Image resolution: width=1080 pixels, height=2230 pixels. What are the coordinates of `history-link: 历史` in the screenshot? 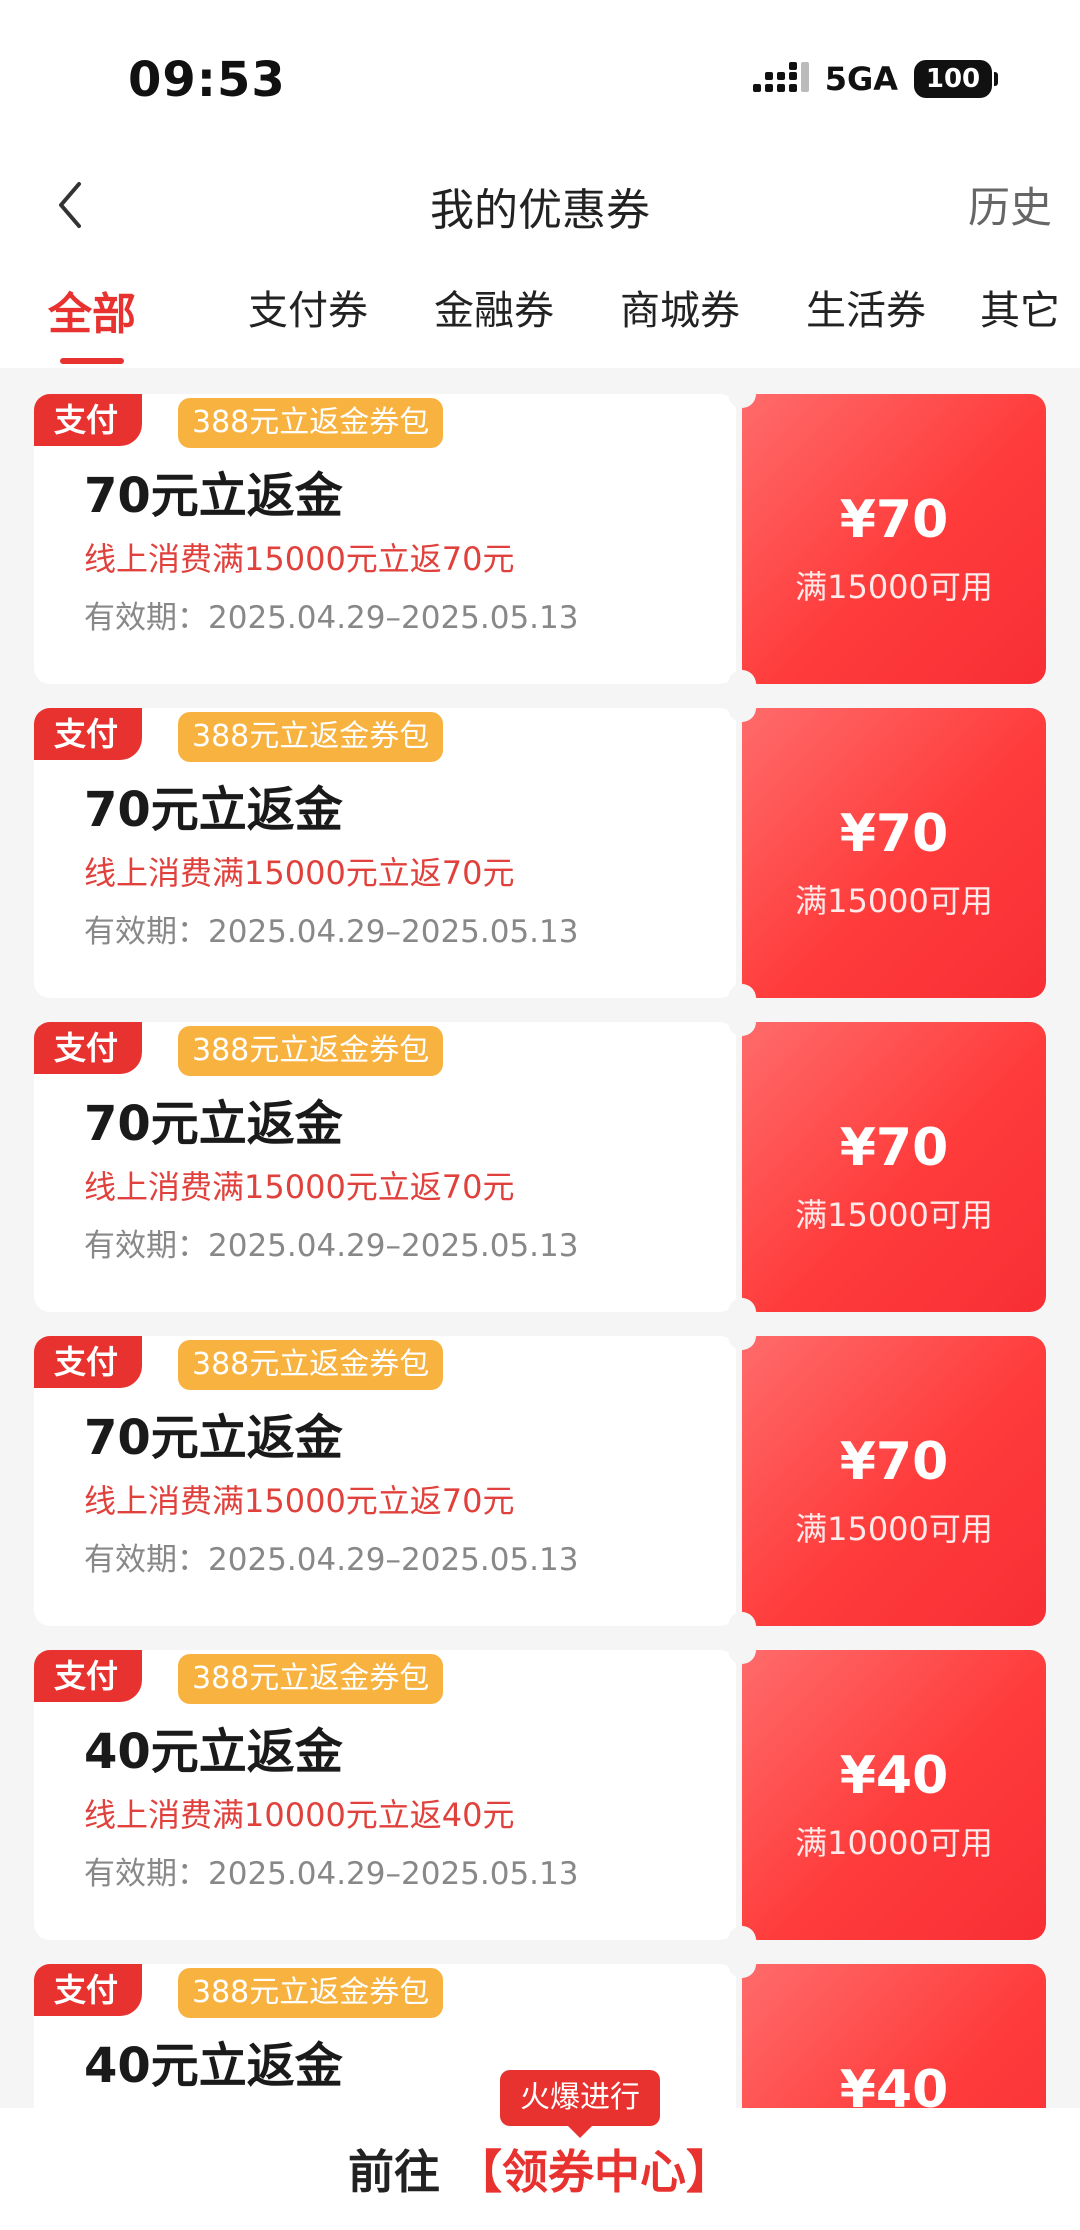 It's located at (1010, 204).